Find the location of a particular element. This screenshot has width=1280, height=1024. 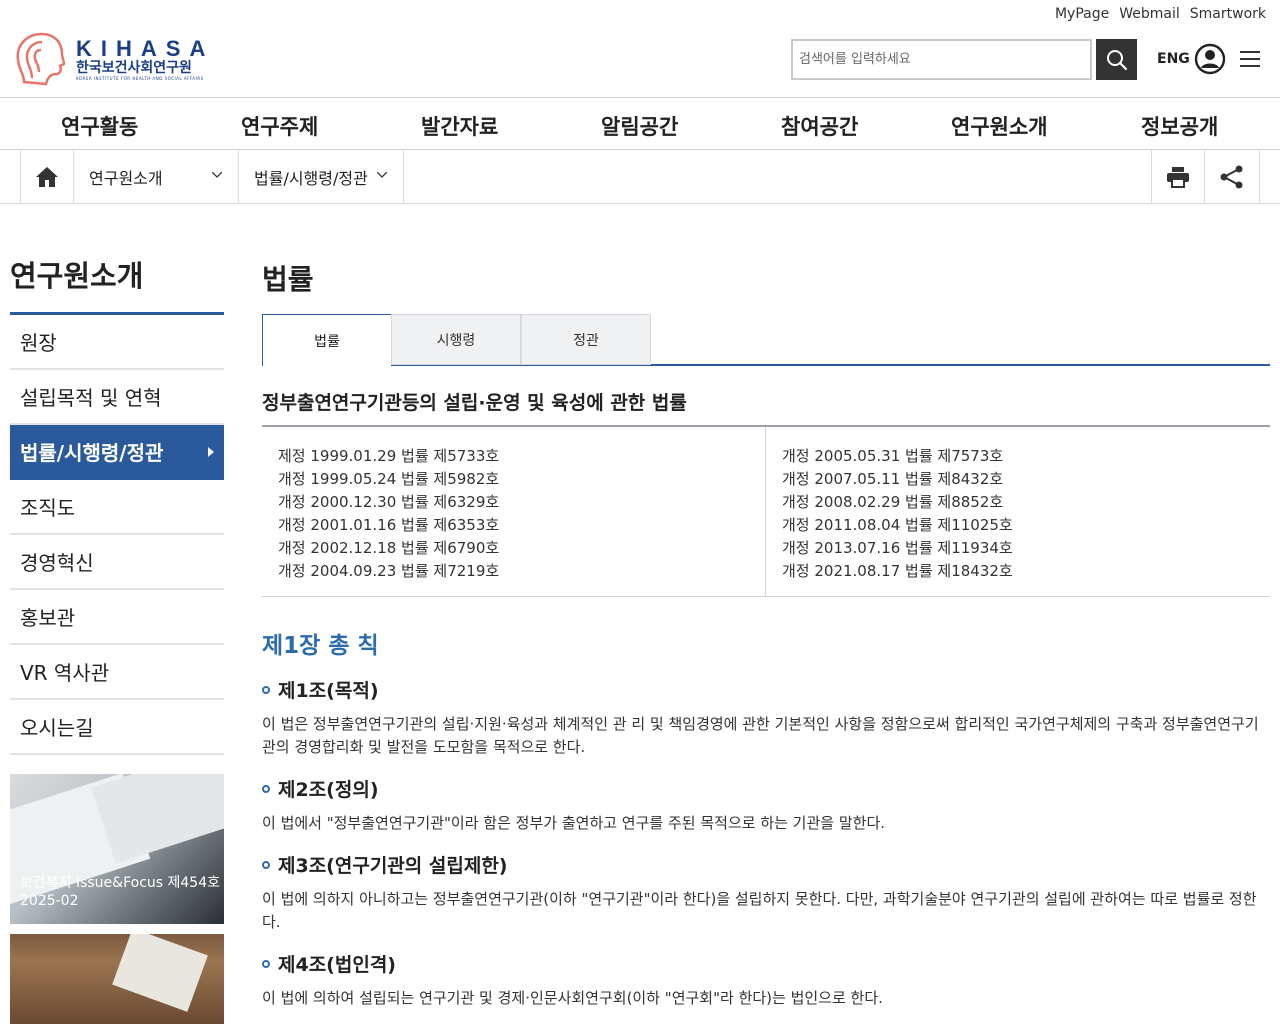

gnb-notices: 알림공간 is located at coordinates (639, 126).